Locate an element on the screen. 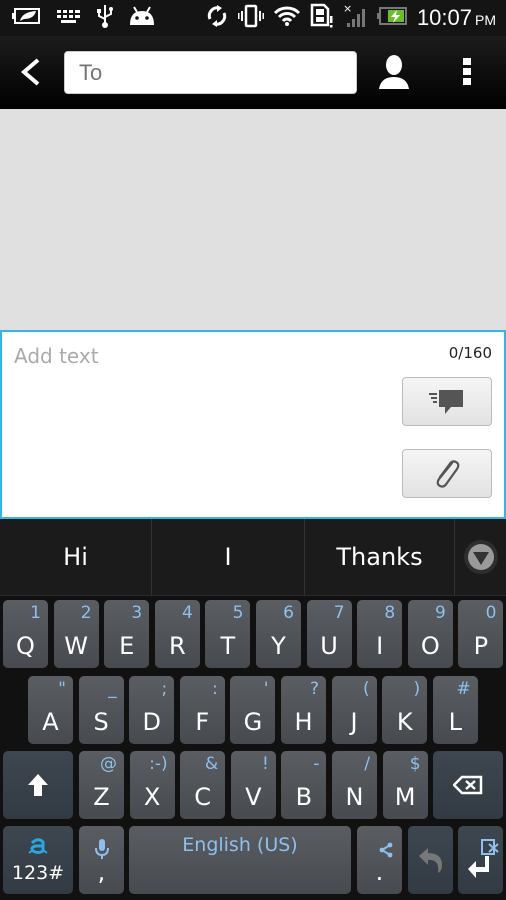 The width and height of the screenshot is (506, 900). key-m: $ M is located at coordinates (405, 785).